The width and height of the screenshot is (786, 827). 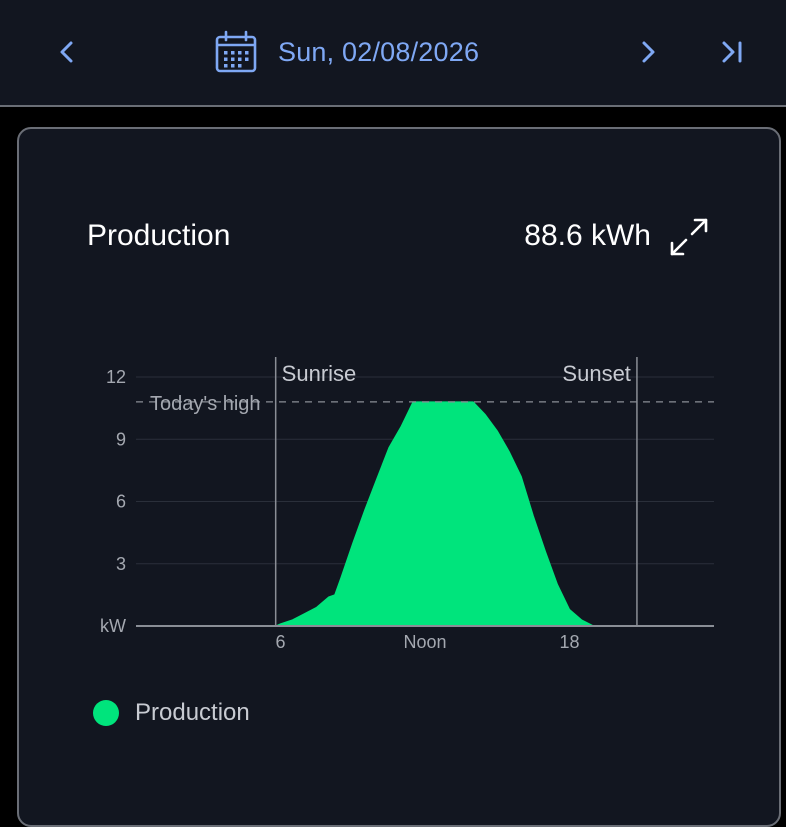 I want to click on legend-swatch, so click(x=106, y=713).